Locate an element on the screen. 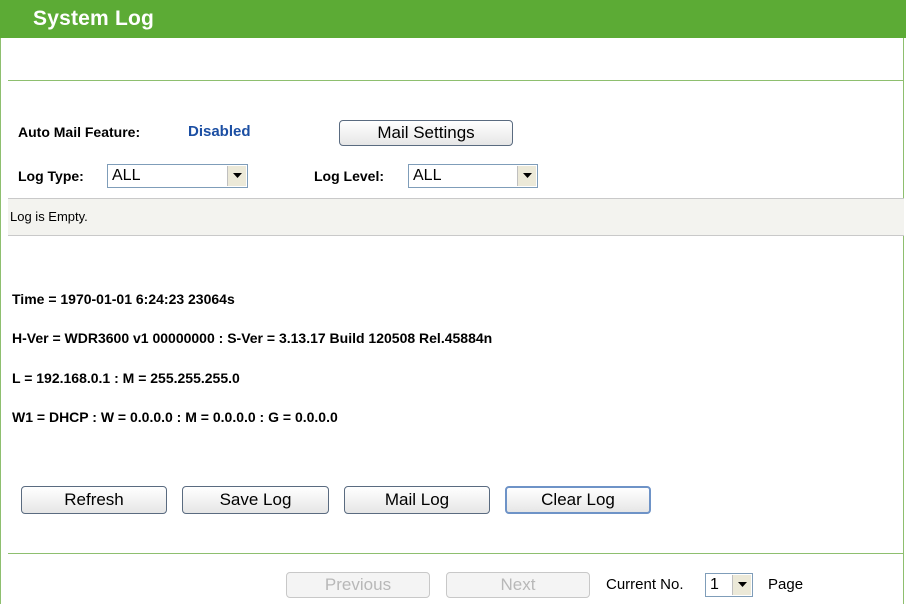 The image size is (906, 604). log-type-value: ALL is located at coordinates (126, 175).